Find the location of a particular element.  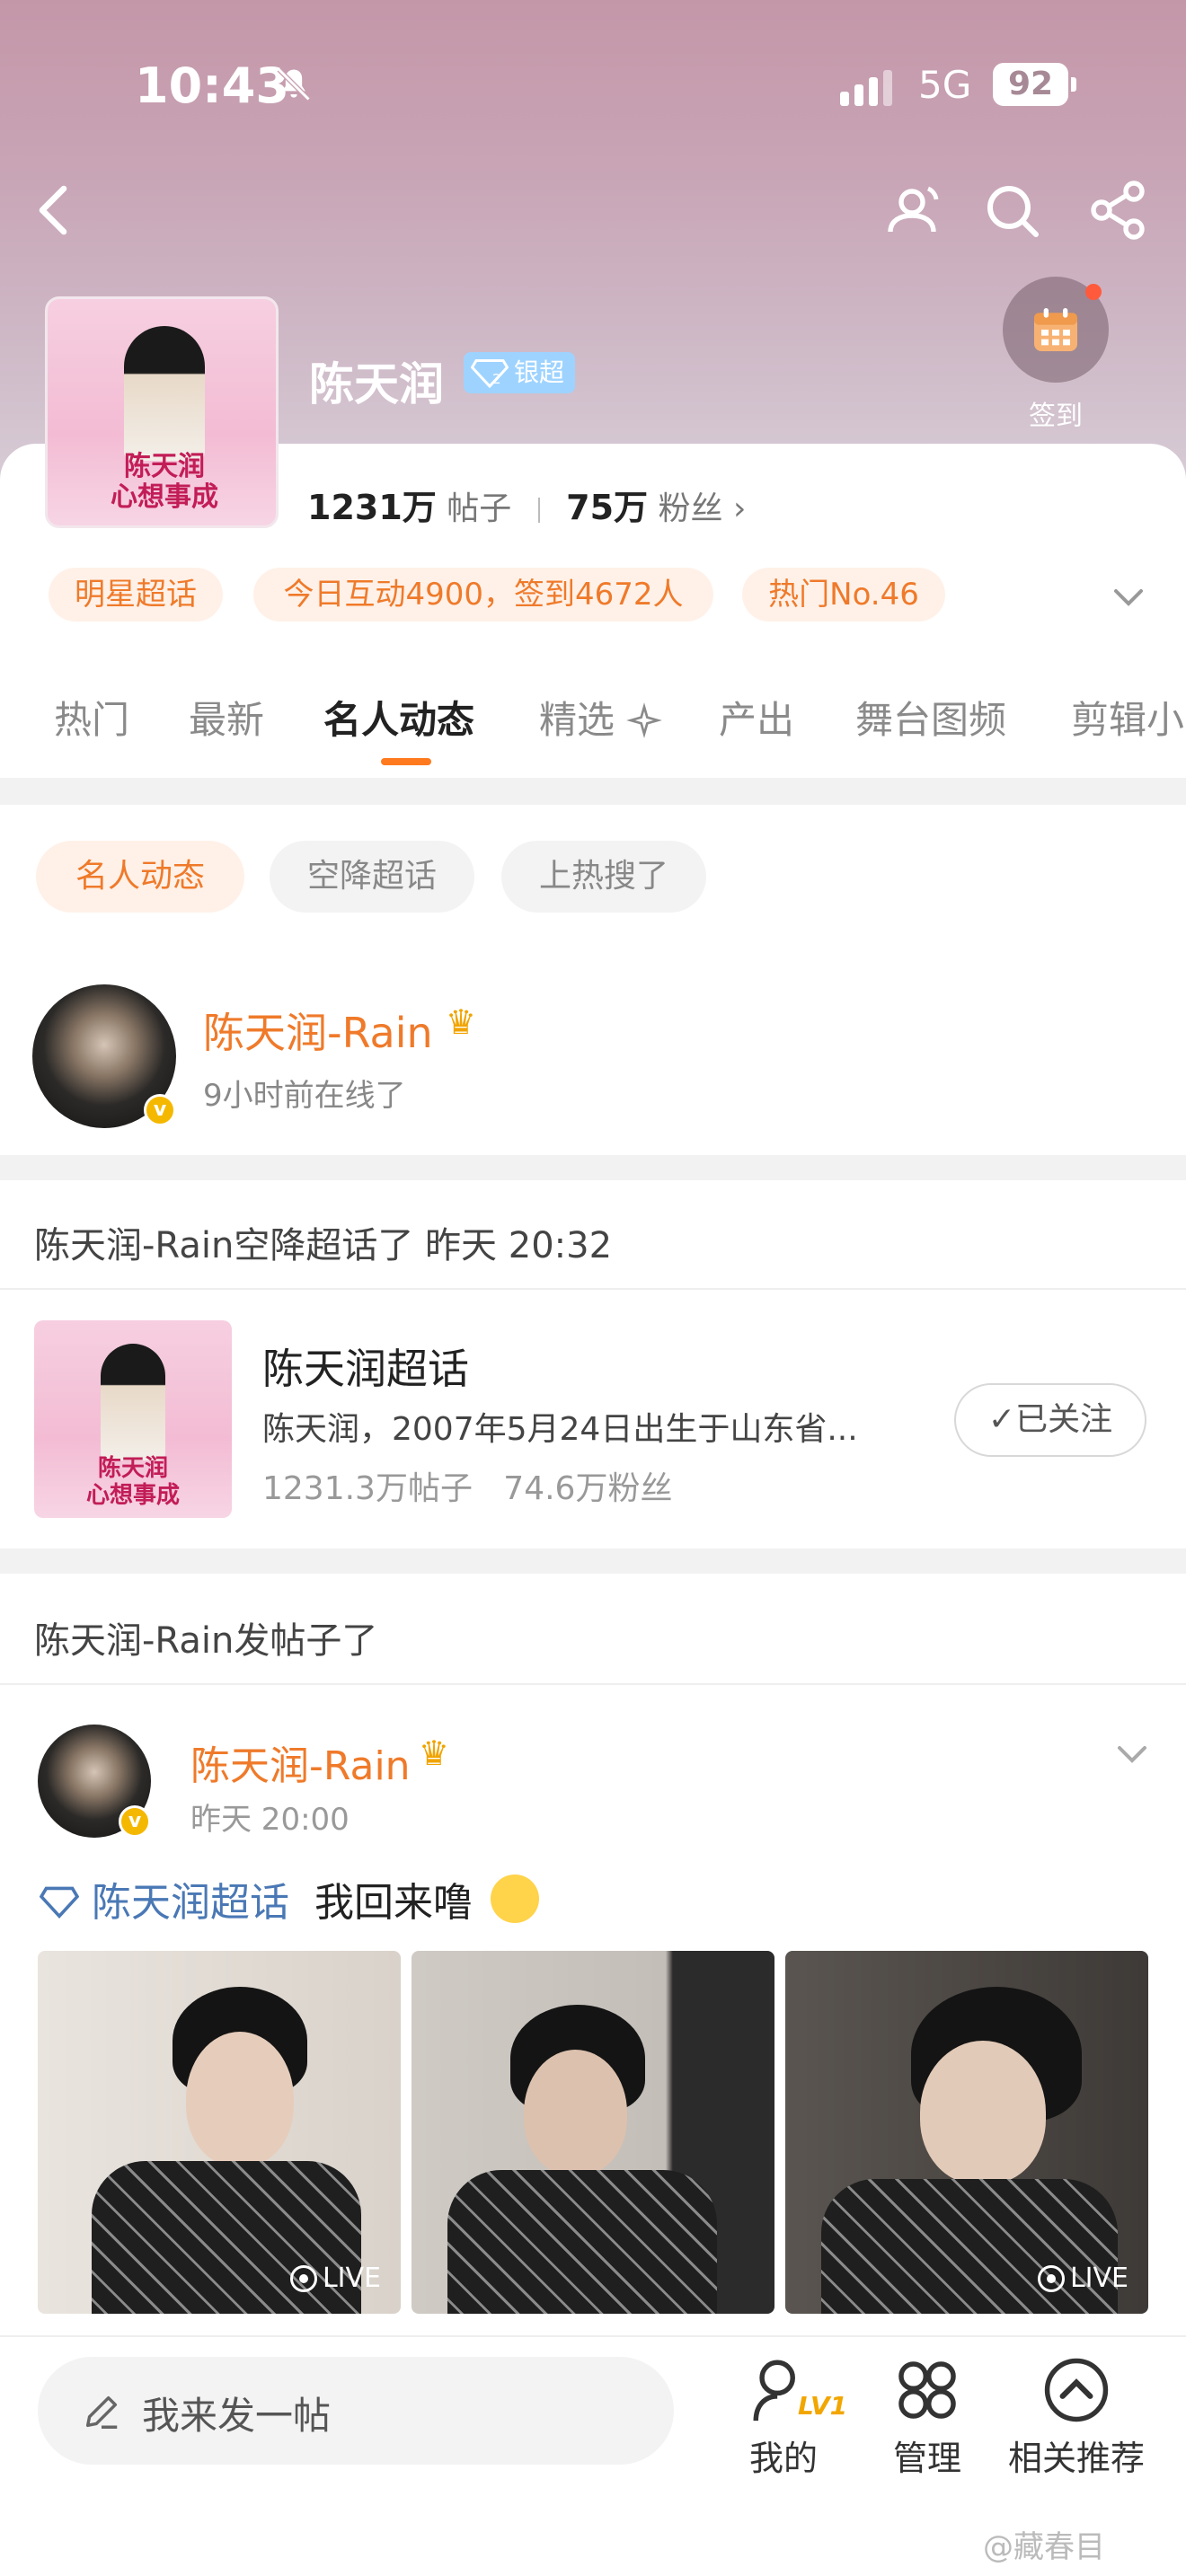

topic-title: 陈天润超话 is located at coordinates (365, 1366).